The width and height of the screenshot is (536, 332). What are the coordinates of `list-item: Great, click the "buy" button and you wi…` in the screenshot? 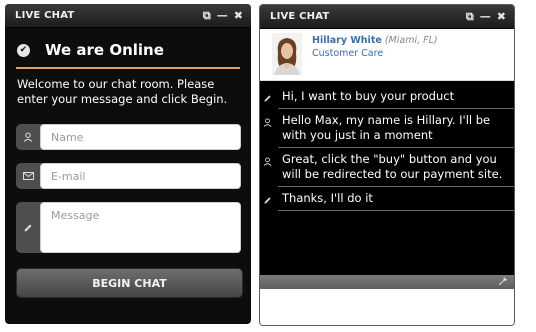 It's located at (388, 167).